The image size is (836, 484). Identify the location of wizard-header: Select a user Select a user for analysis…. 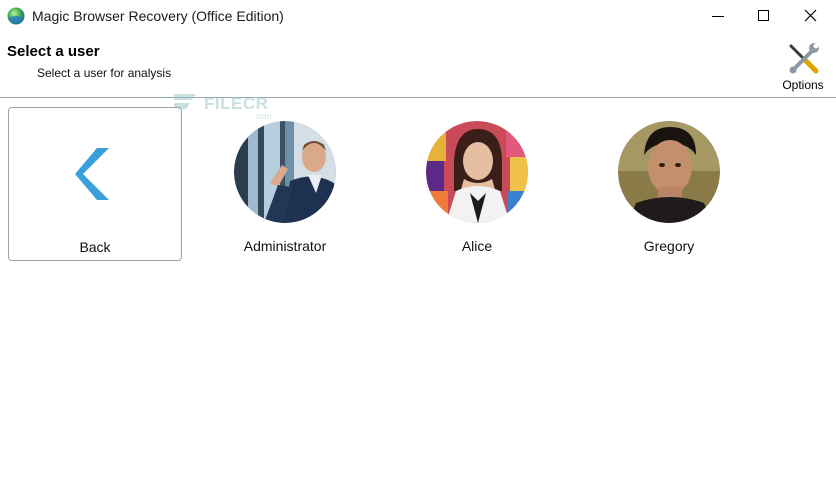
(418, 64).